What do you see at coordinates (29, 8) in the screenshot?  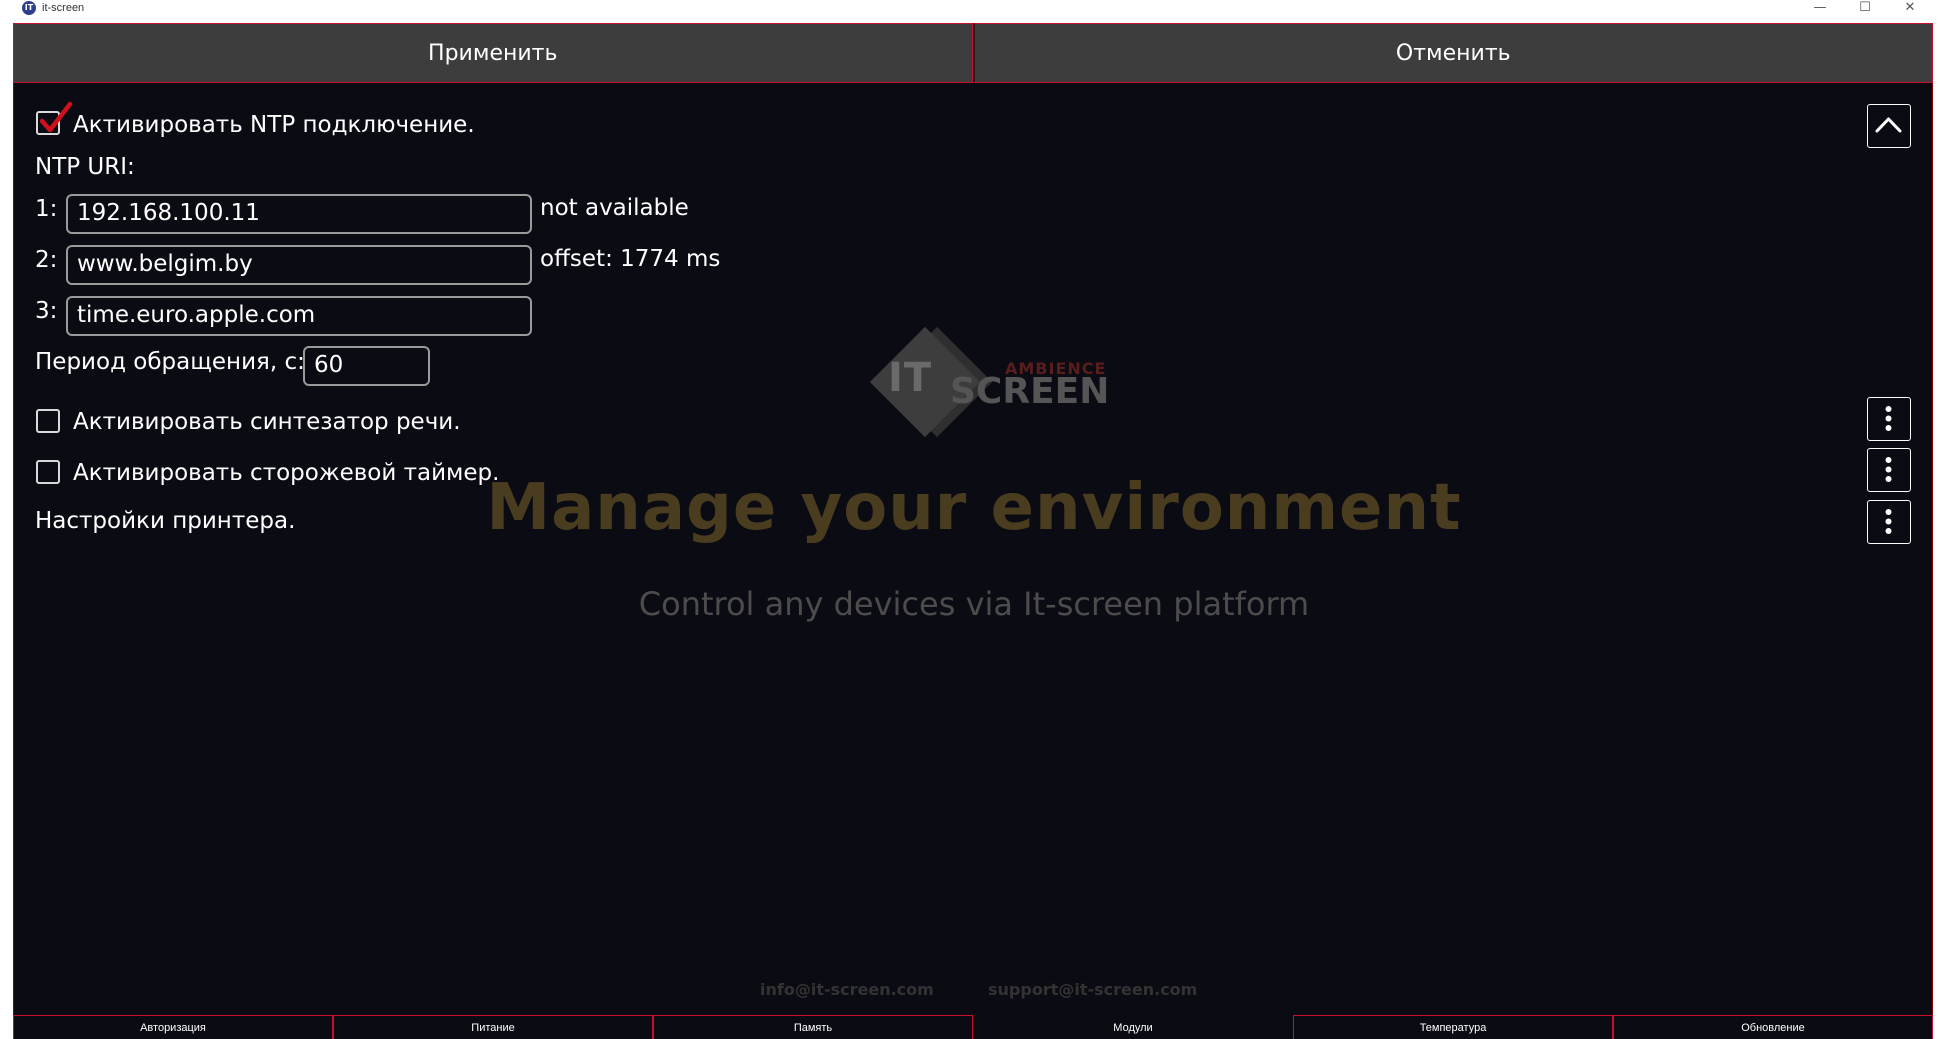 I see `app-icon: IT` at bounding box center [29, 8].